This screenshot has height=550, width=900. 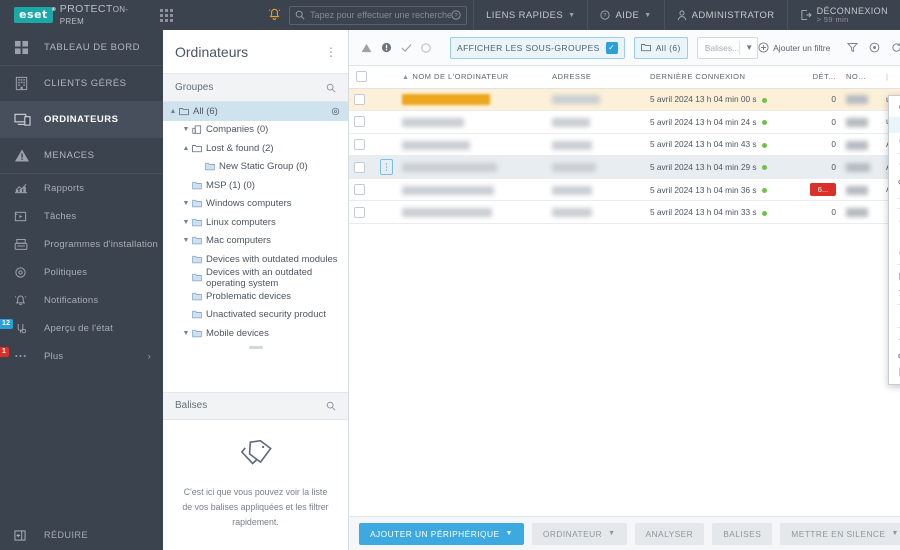 What do you see at coordinates (255, 111) in the screenshot?
I see `tree-node-all: ▲ All (6)` at bounding box center [255, 111].